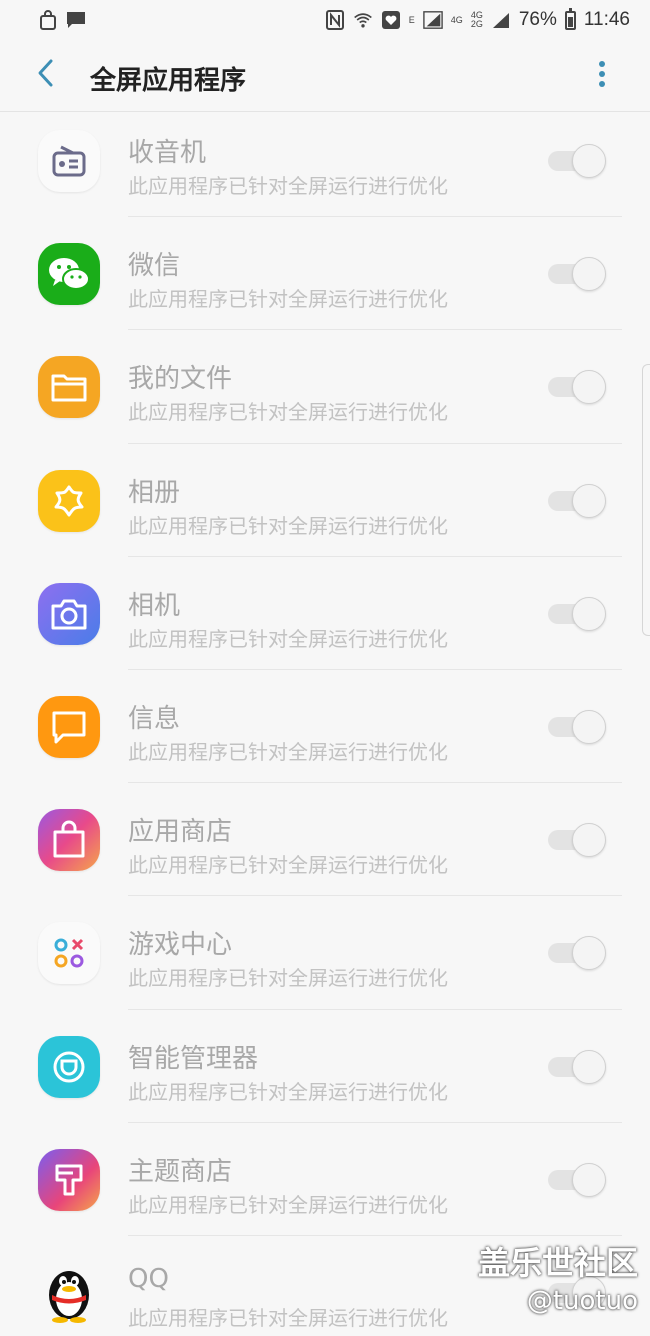  What do you see at coordinates (168, 81) in the screenshot?
I see `page-title: 全屏应用程序` at bounding box center [168, 81].